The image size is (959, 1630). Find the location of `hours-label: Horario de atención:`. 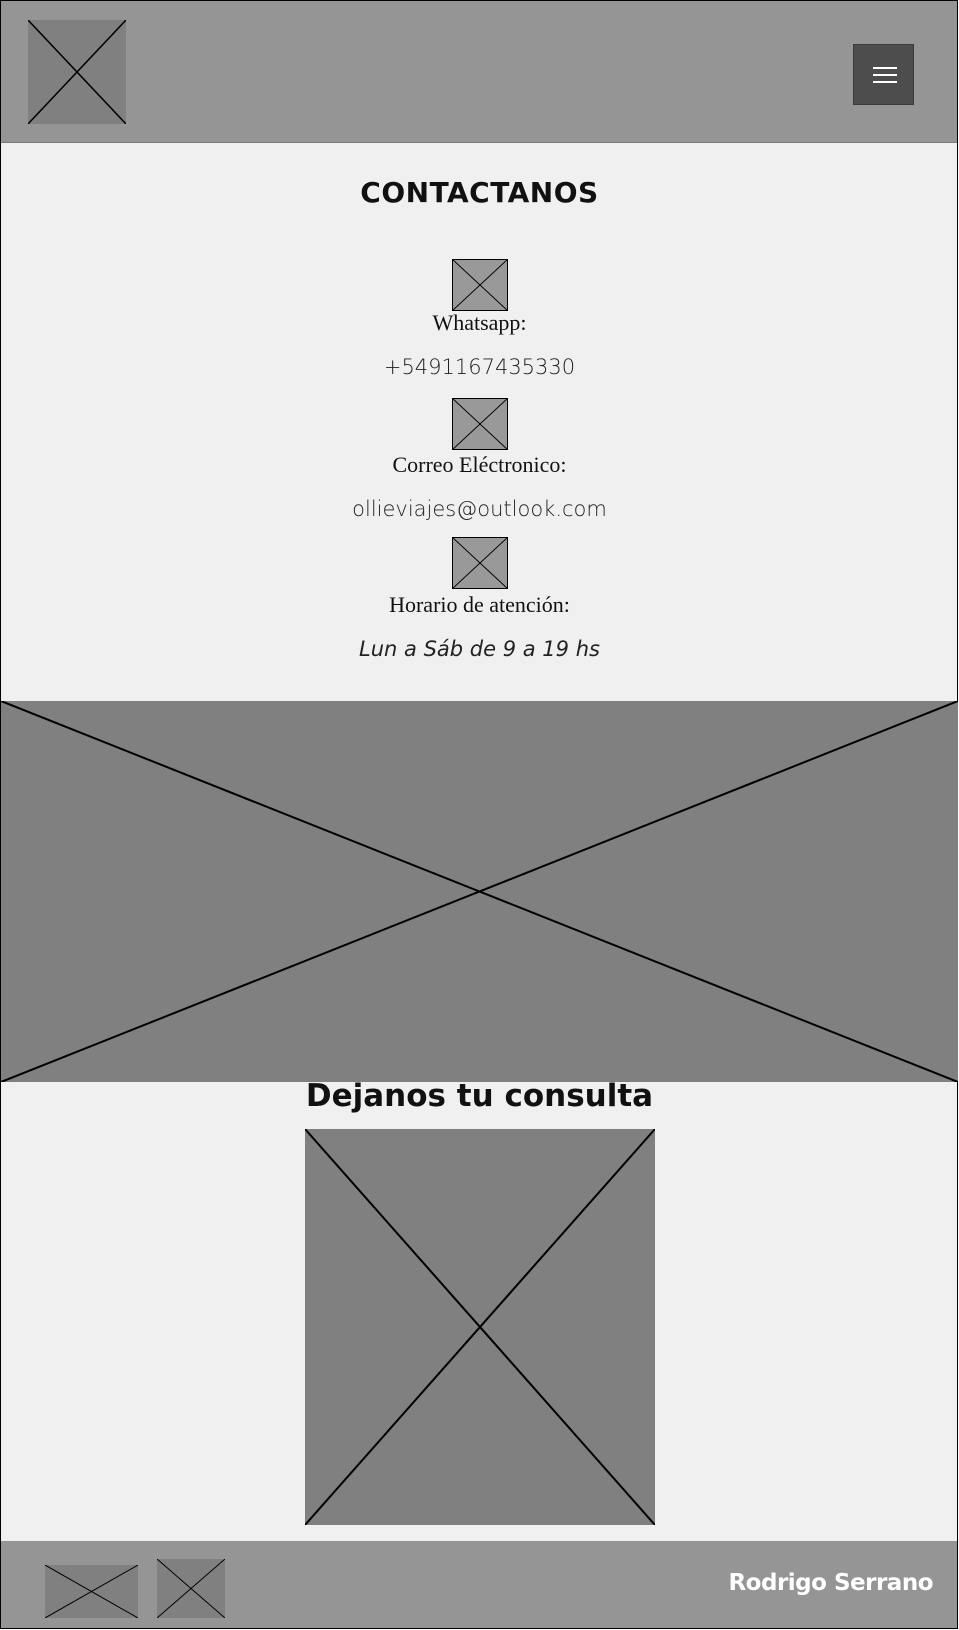

hours-label: Horario de atención: is located at coordinates (479, 604).